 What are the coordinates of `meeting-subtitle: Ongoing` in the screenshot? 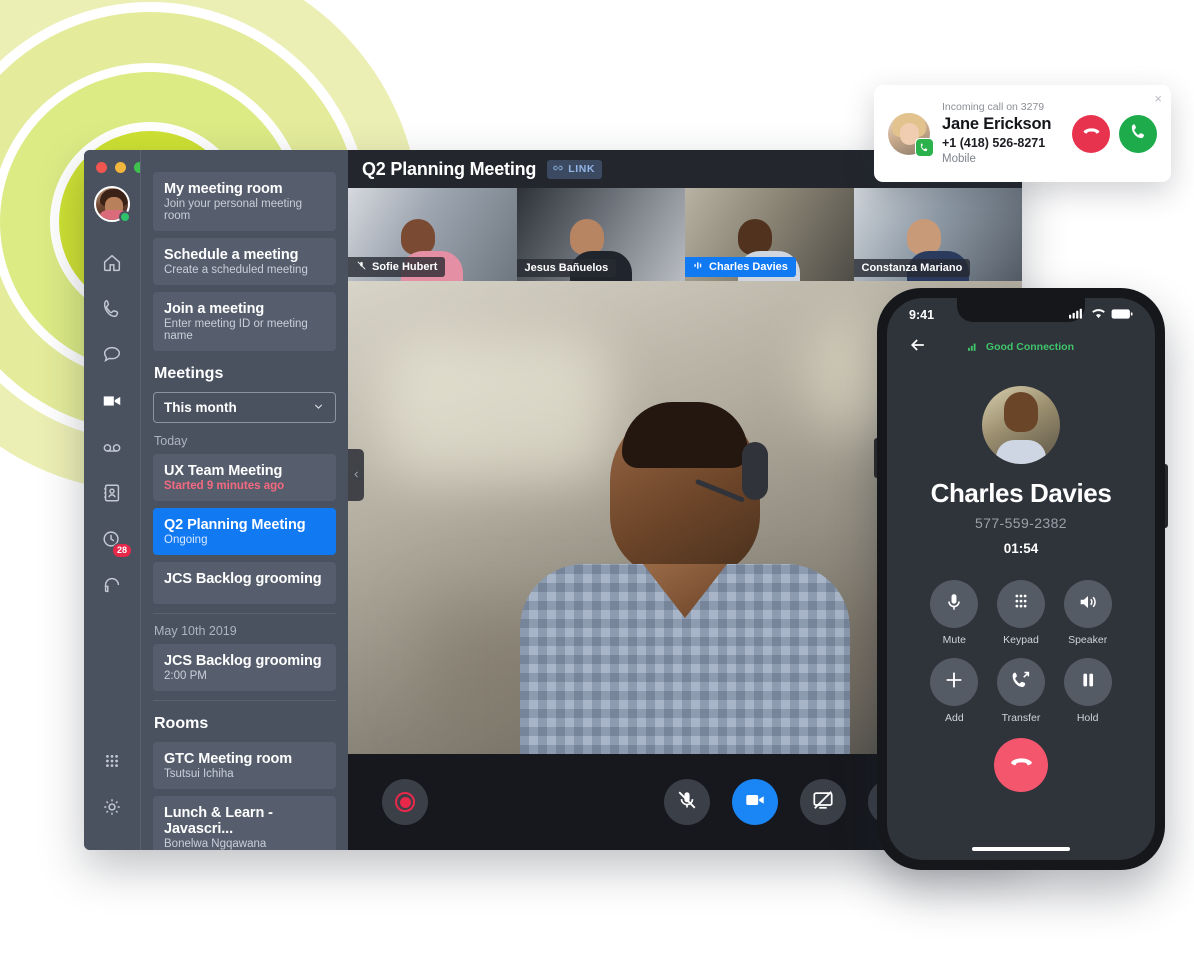 It's located at (186, 540).